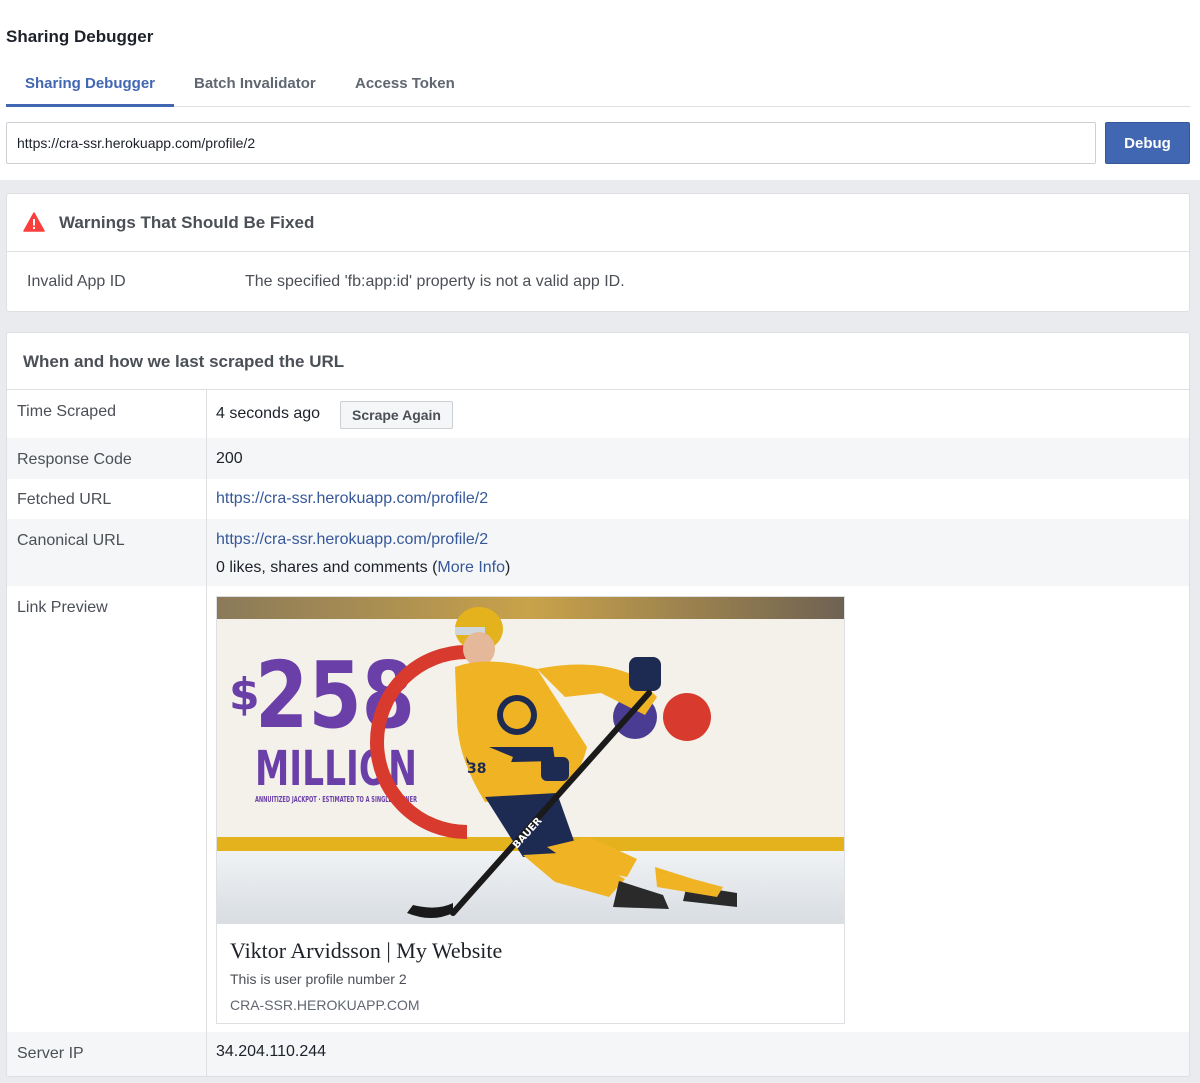 The width and height of the screenshot is (1200, 1083). I want to click on warning-label: Invalid App ID, so click(76, 281).